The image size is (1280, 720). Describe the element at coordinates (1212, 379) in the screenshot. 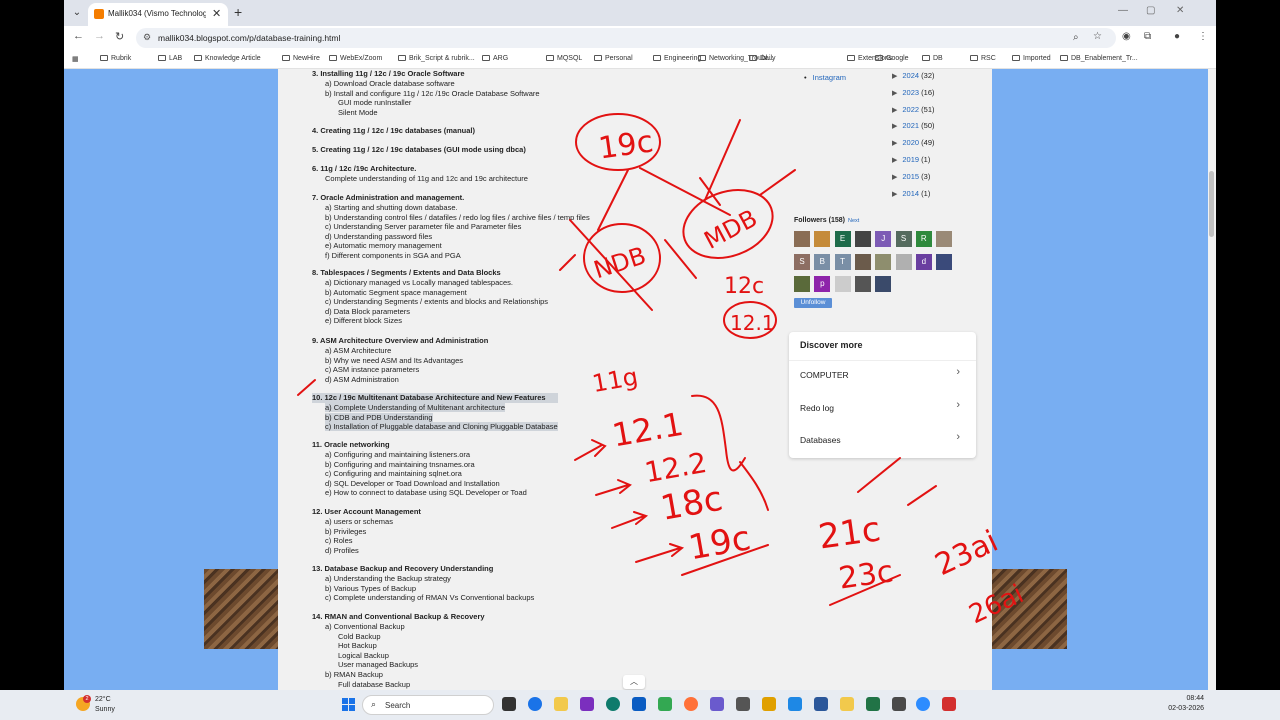

I see `page-scrollbar` at that location.